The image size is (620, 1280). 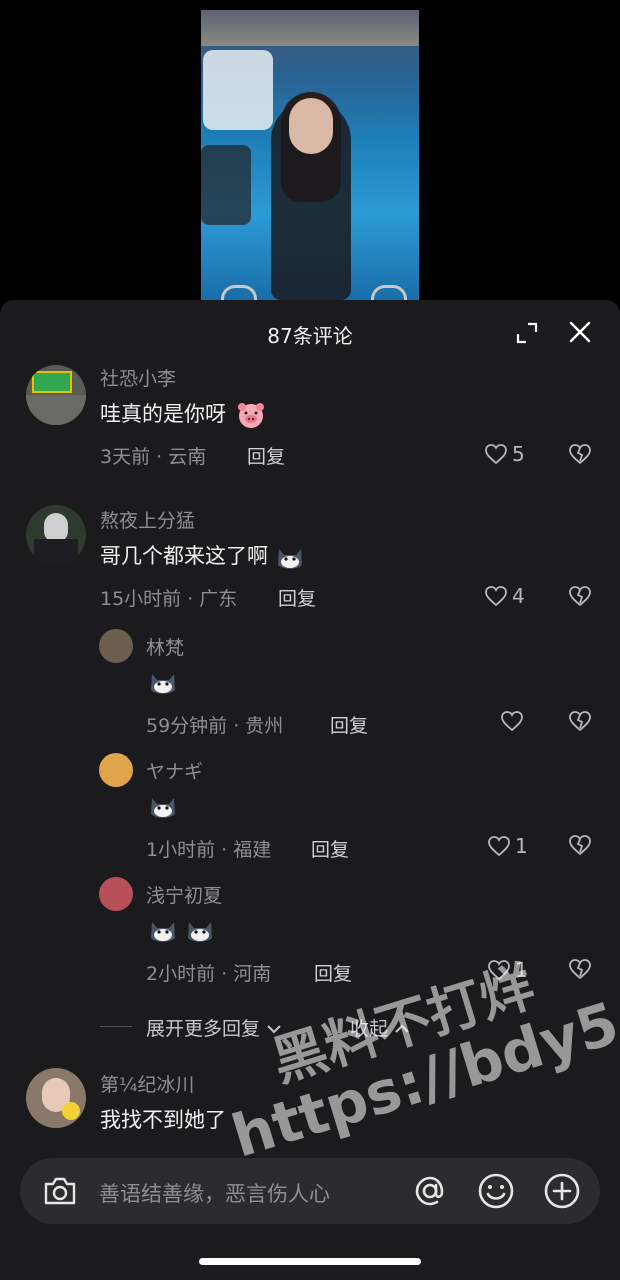 I want to click on like-button: 4, so click(x=504, y=596).